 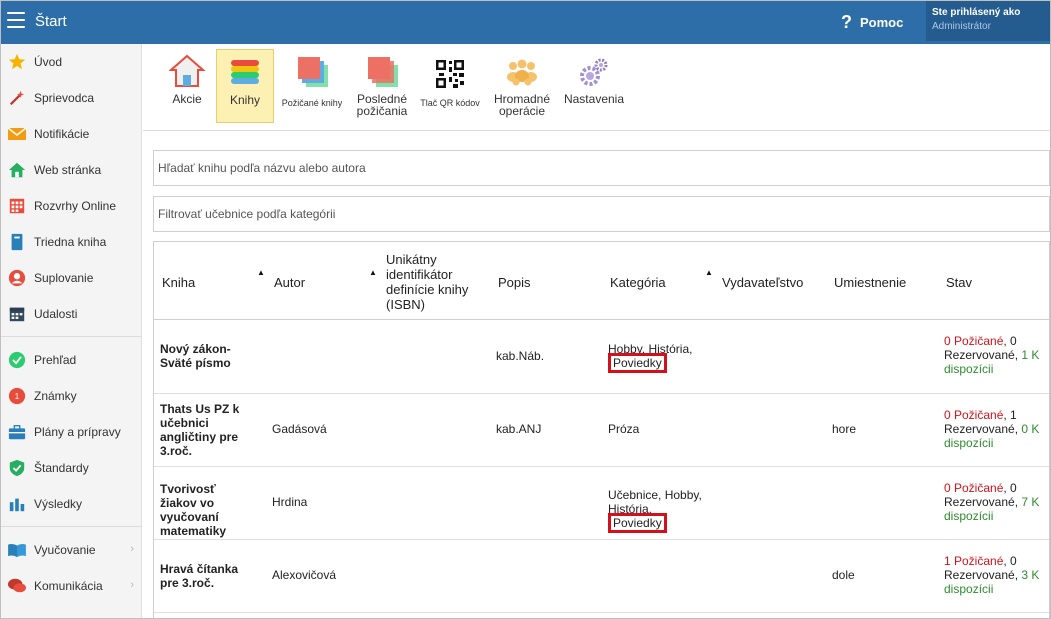 I want to click on sidebar-item-label: Web stránka, so click(x=68, y=170).